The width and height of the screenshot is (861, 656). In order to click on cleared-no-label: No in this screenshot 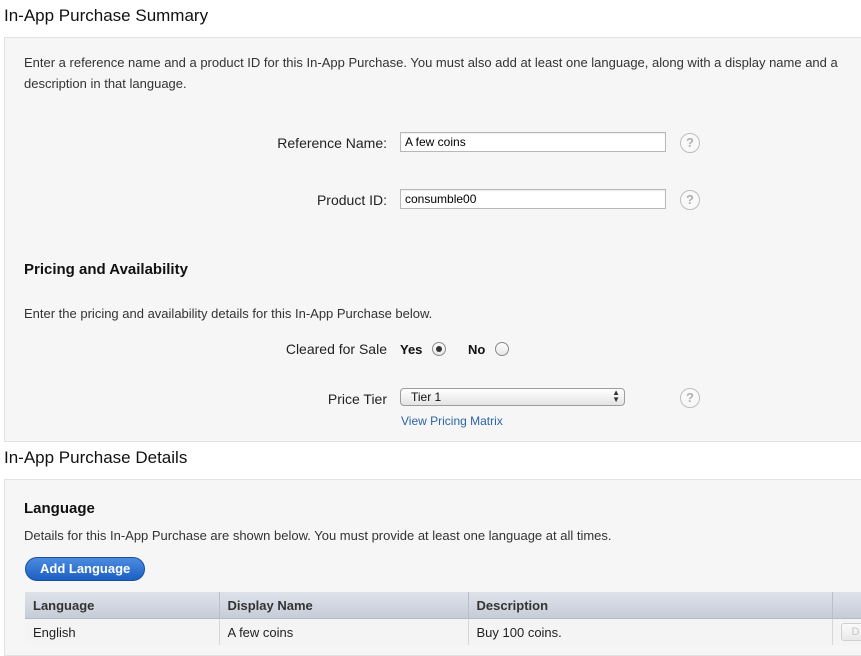, I will do `click(476, 349)`.